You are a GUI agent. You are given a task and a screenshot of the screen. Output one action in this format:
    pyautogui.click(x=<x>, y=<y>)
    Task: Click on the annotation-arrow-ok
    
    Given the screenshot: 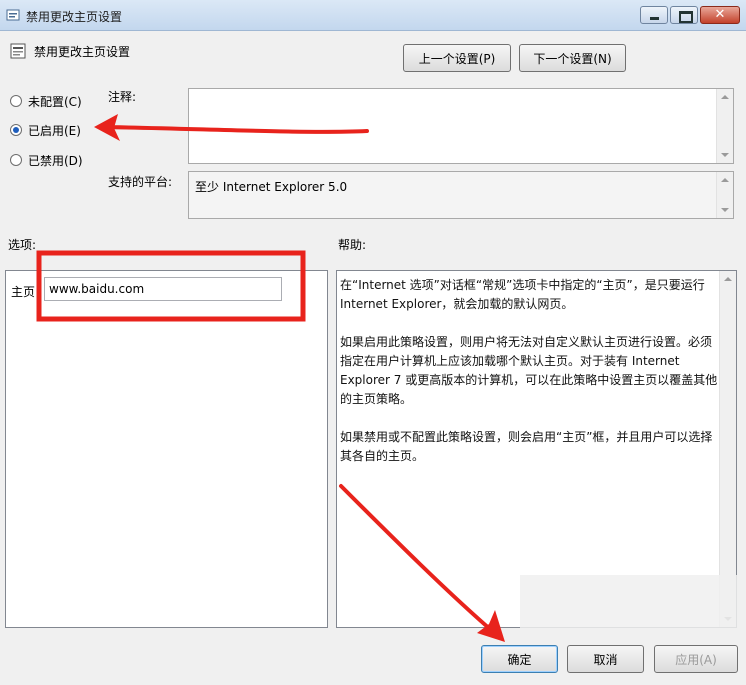 What is the action you would take?
    pyautogui.click(x=419, y=561)
    